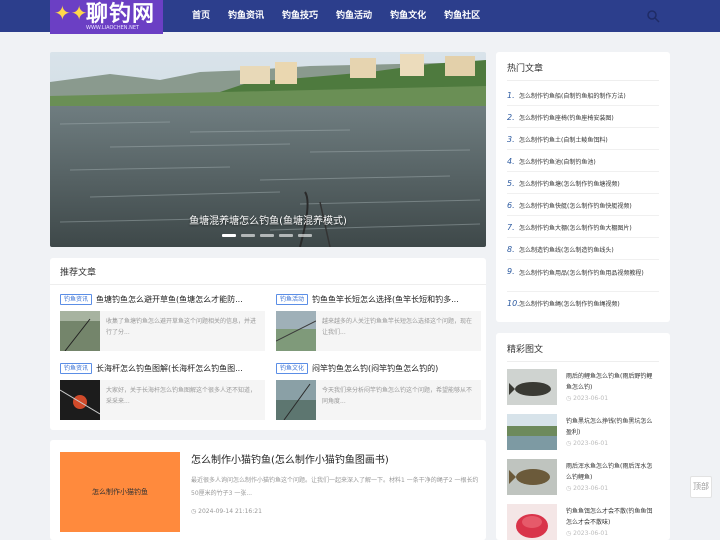 The height and width of the screenshot is (540, 720). Describe the element at coordinates (511, 95) in the screenshot. I see `rank-number: 1.` at that location.